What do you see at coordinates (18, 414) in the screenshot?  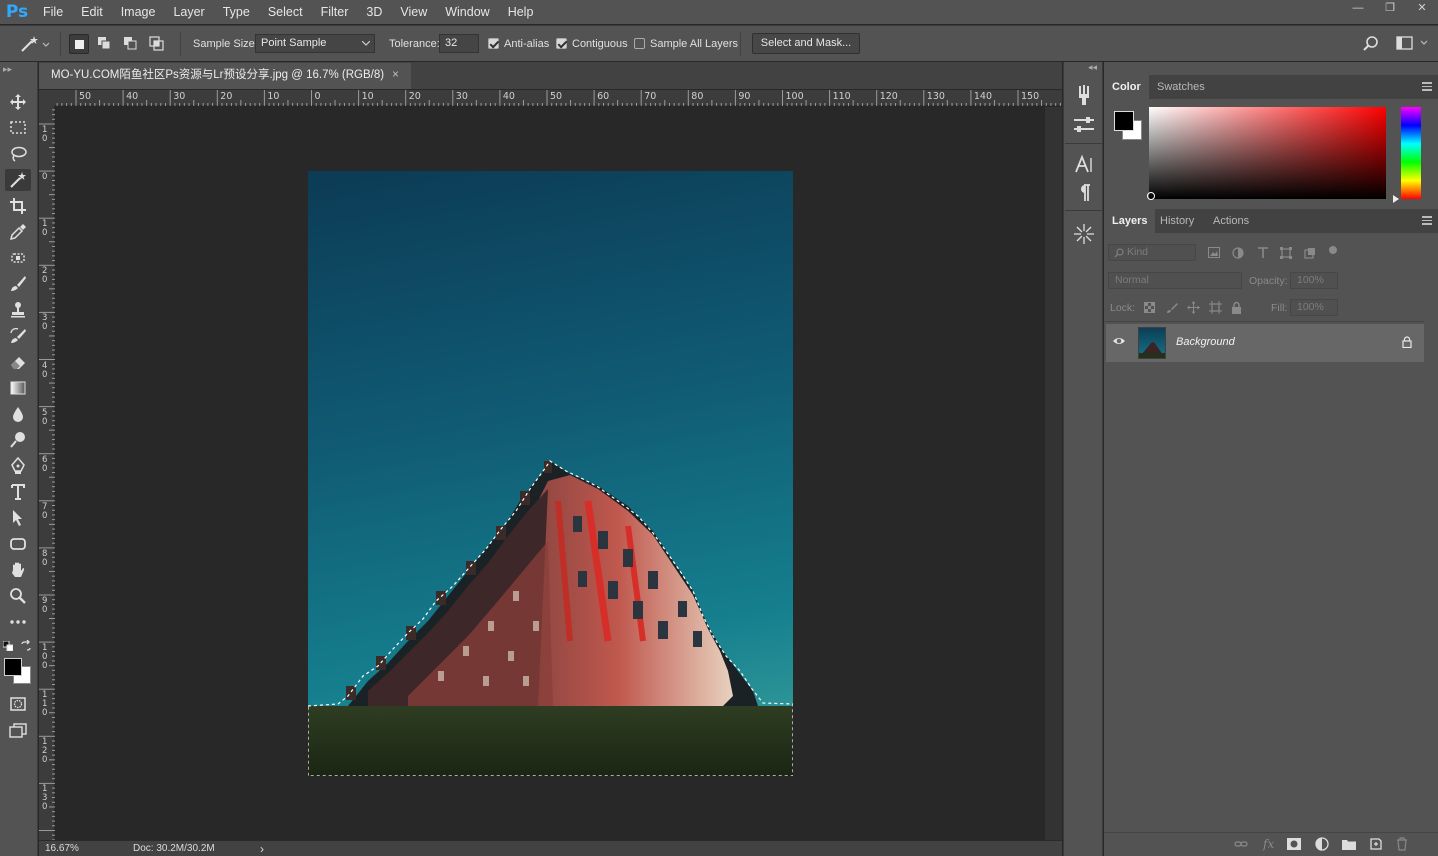 I see `blur-tool` at bounding box center [18, 414].